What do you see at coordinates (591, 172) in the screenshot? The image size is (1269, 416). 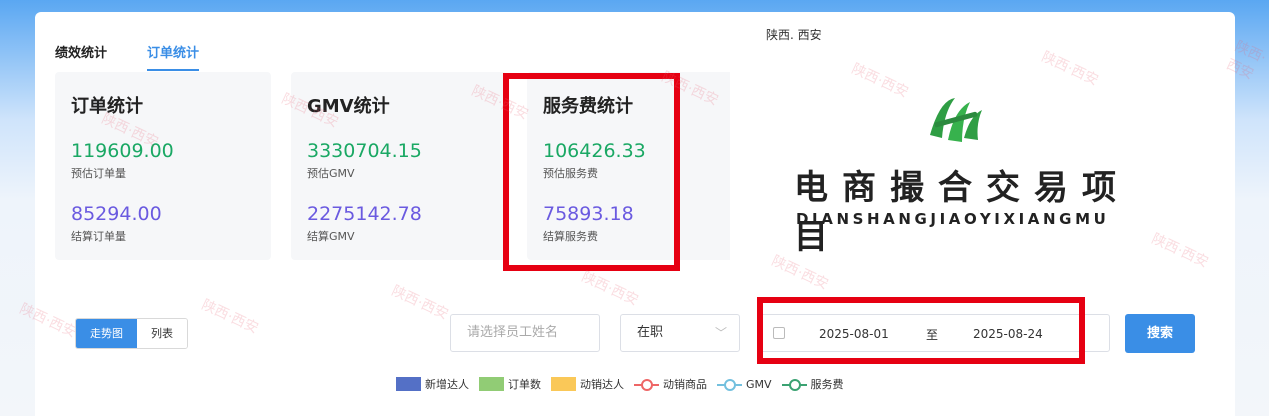 I see `highlight-box-service-fee` at bounding box center [591, 172].